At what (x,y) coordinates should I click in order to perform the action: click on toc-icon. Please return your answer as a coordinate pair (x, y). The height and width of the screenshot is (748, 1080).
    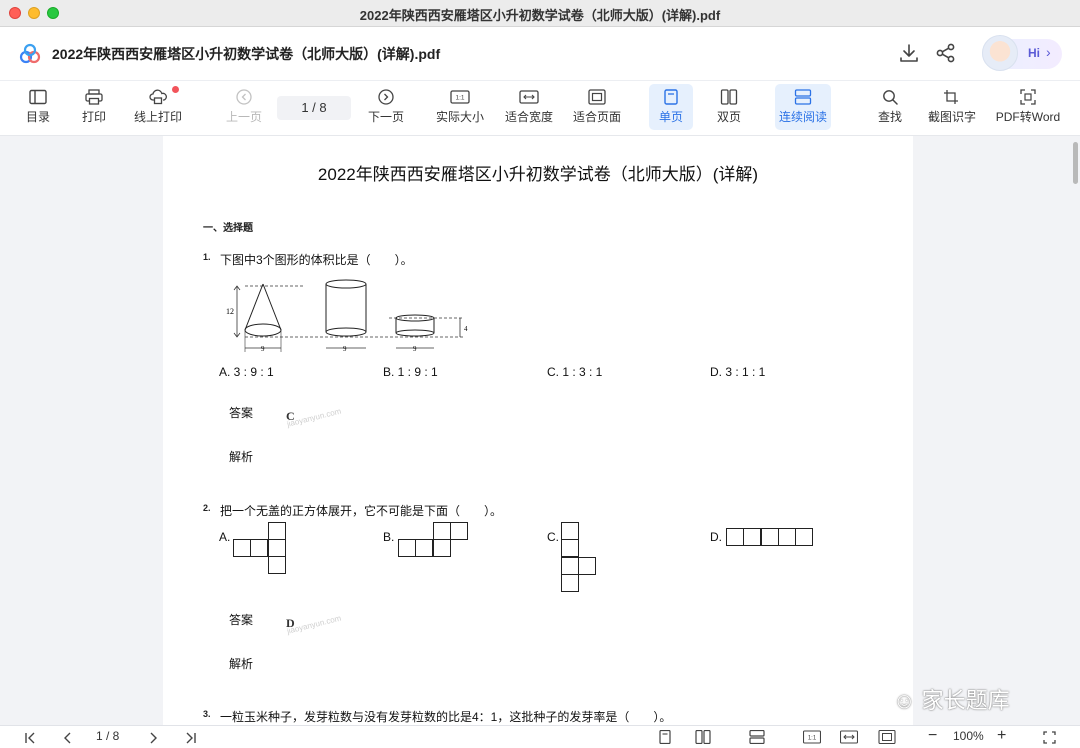
    Looking at the image, I should click on (38, 97).